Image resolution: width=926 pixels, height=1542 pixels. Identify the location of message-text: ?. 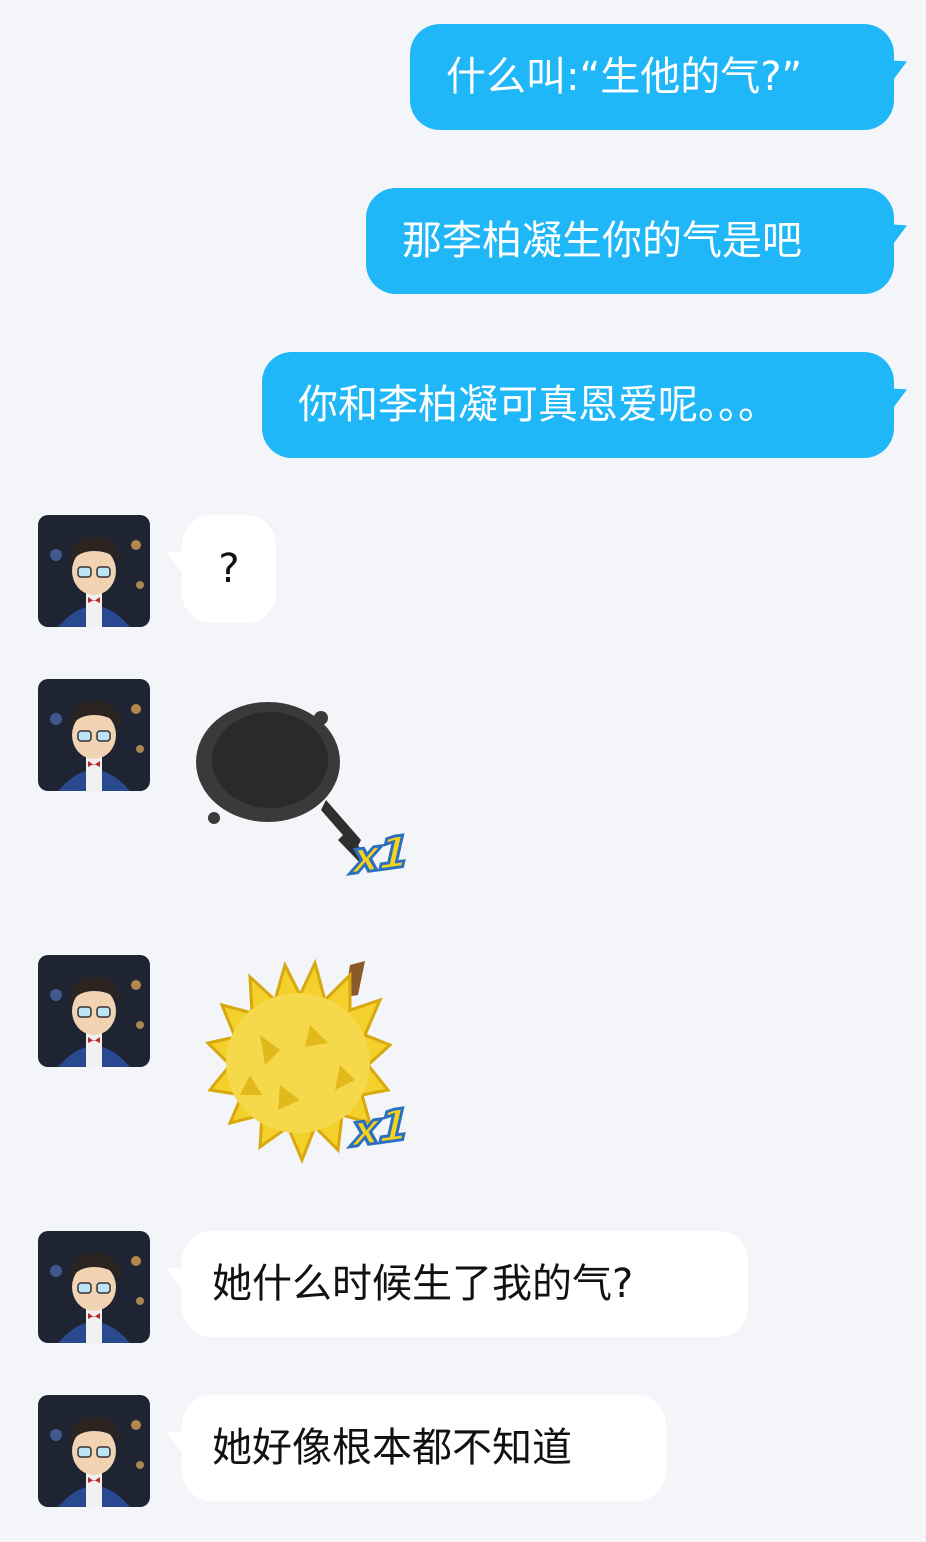
(229, 569).